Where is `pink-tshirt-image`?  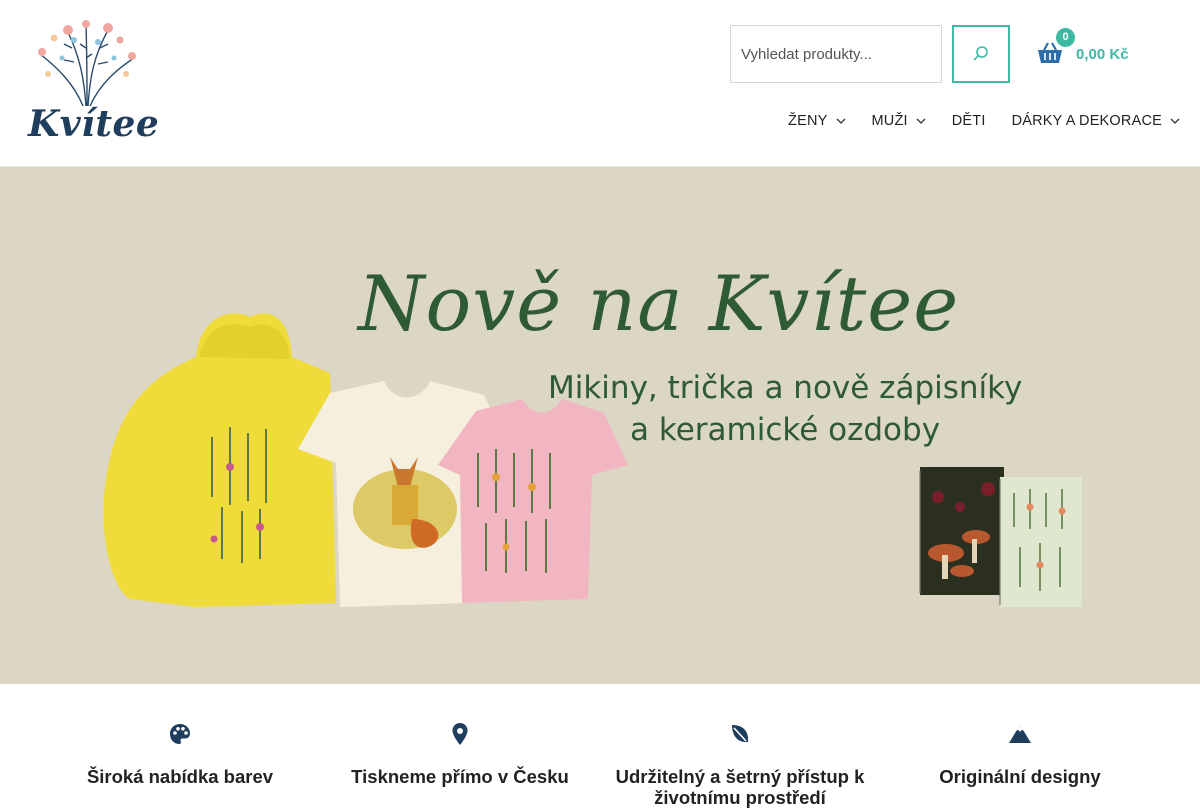
pink-tshirt-image is located at coordinates (533, 501).